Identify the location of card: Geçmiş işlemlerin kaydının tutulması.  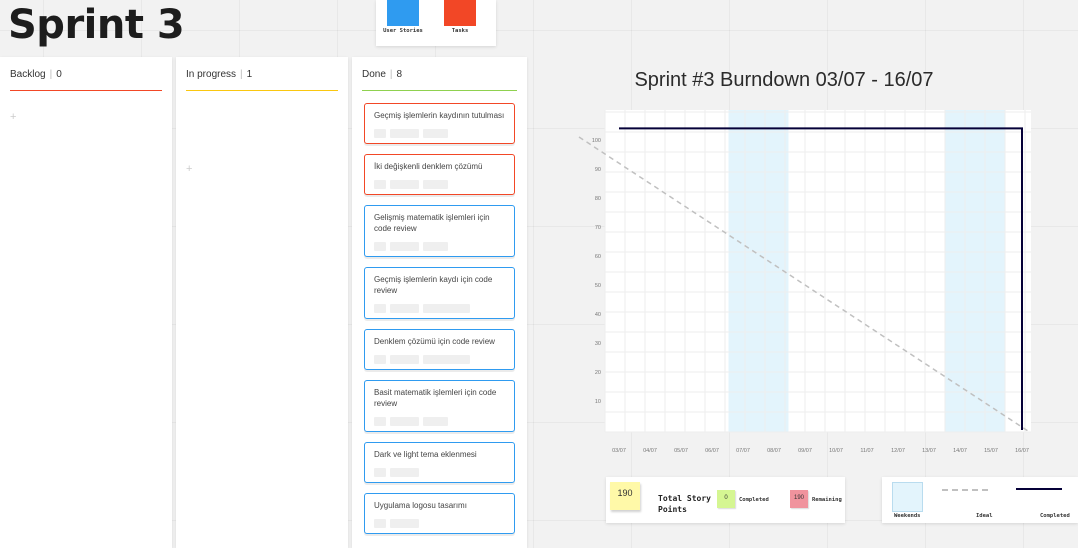
(439, 123).